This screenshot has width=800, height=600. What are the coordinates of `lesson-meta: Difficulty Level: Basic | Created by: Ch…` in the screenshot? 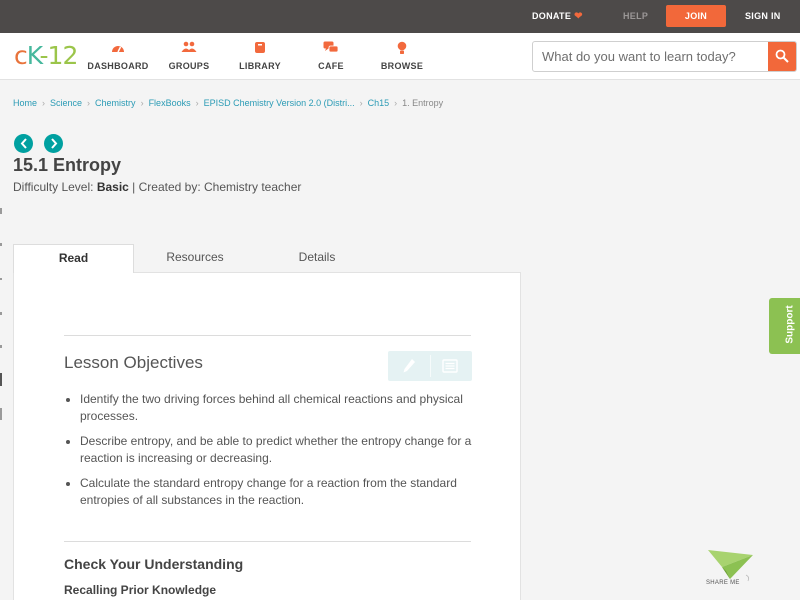 It's located at (157, 187).